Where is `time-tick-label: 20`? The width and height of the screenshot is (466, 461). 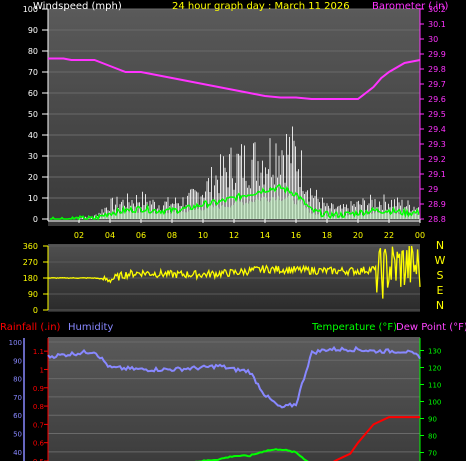
time-tick-label: 20 is located at coordinates (358, 235).